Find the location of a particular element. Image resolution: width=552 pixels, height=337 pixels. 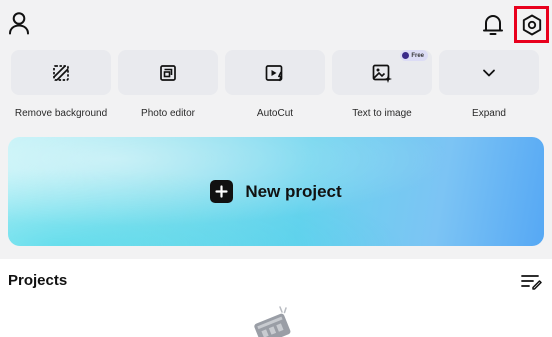

tool-label: Photo editor is located at coordinates (168, 113).